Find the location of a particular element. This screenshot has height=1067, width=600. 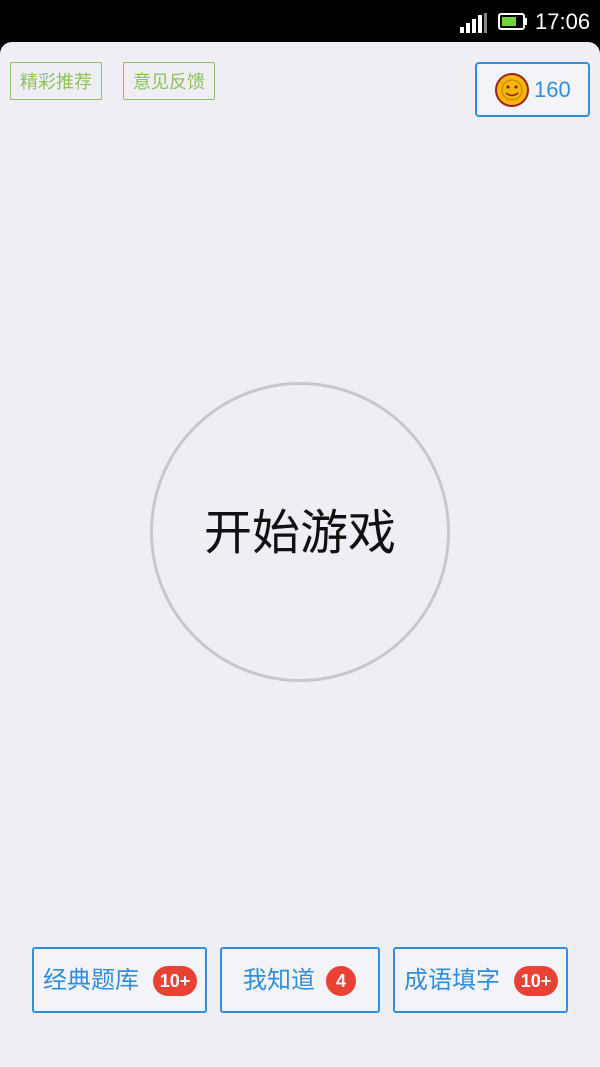

classic-questions-button: 经典题库 10+ is located at coordinates (119, 980).